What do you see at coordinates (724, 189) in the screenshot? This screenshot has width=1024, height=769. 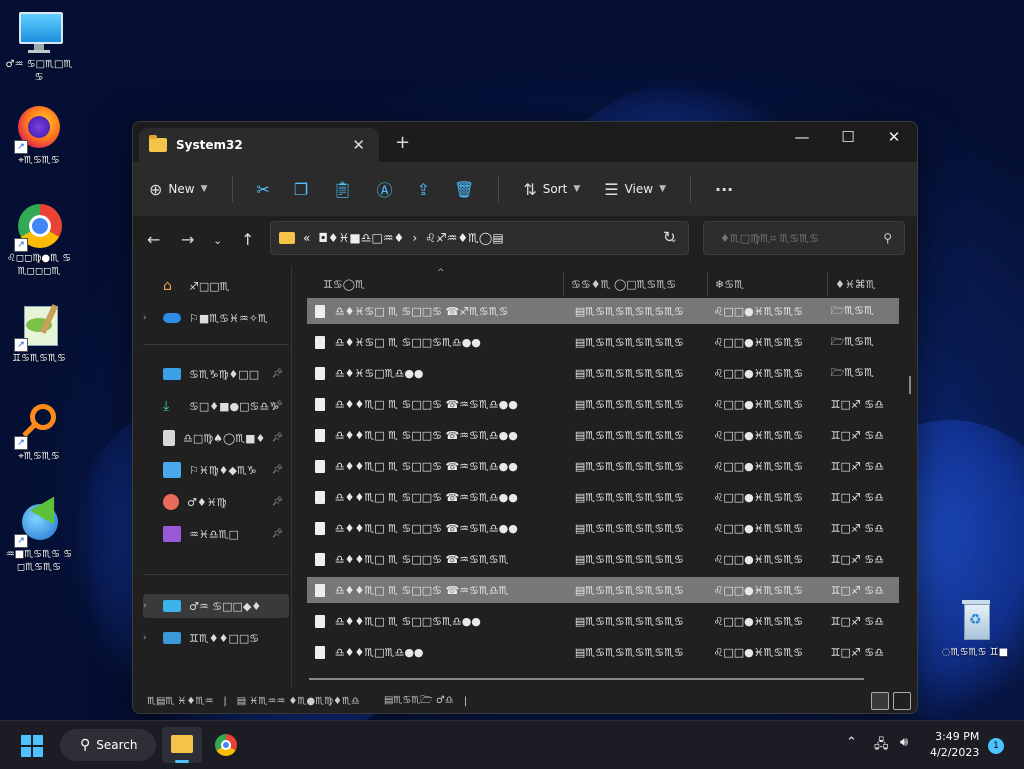 I see `more-options-button: ···` at bounding box center [724, 189].